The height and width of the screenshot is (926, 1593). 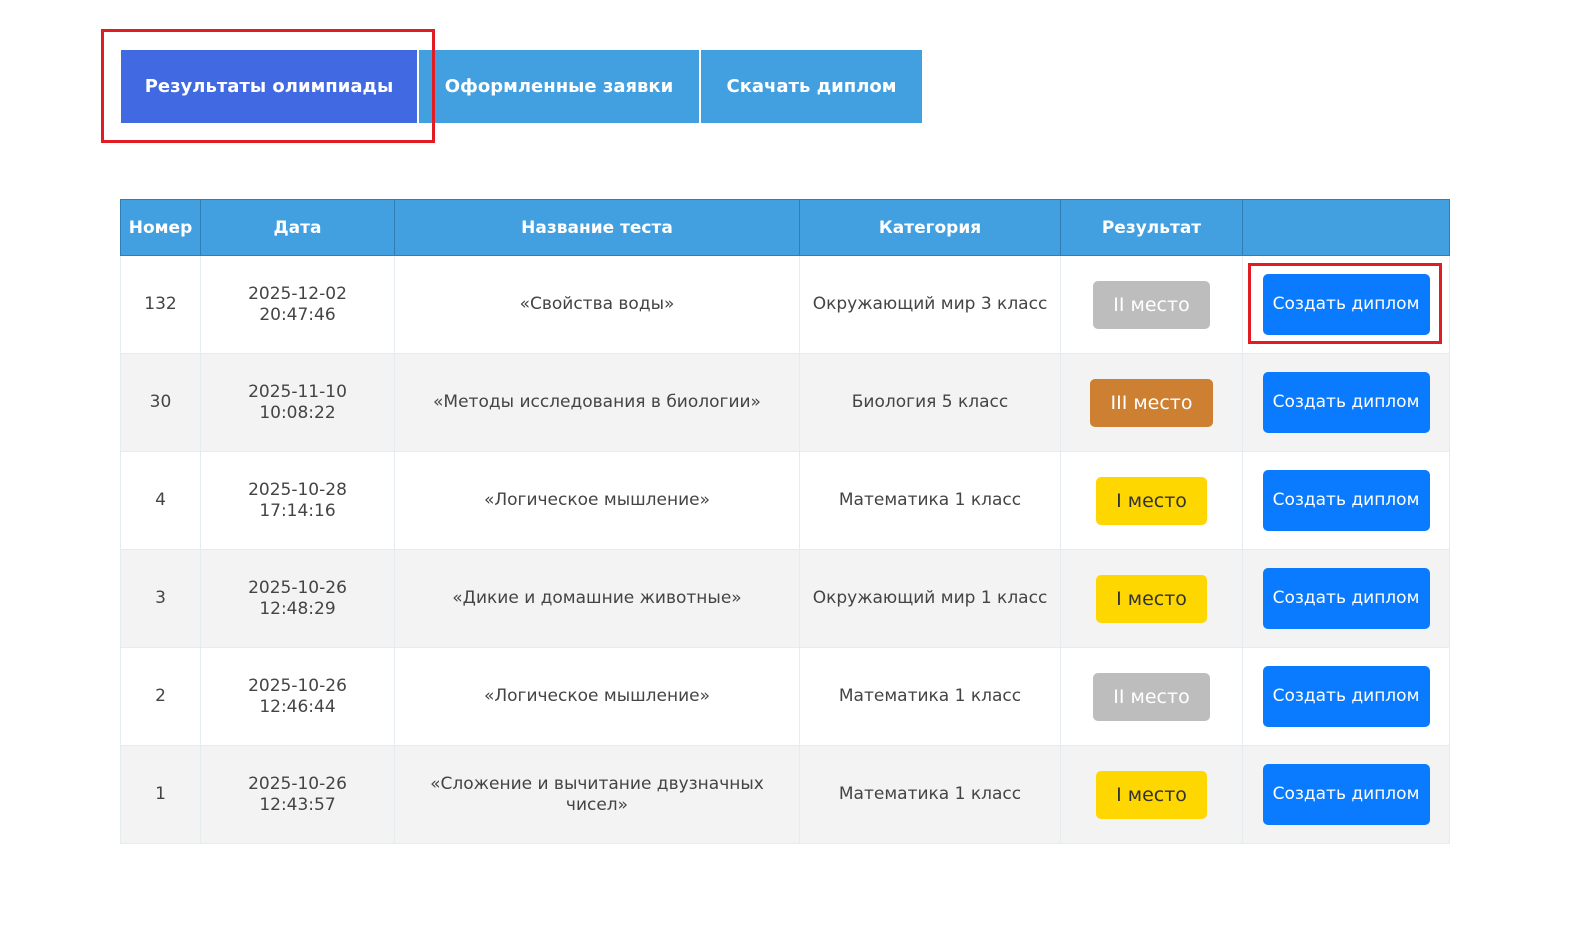 I want to click on cell-number: 132, so click(x=160, y=304).